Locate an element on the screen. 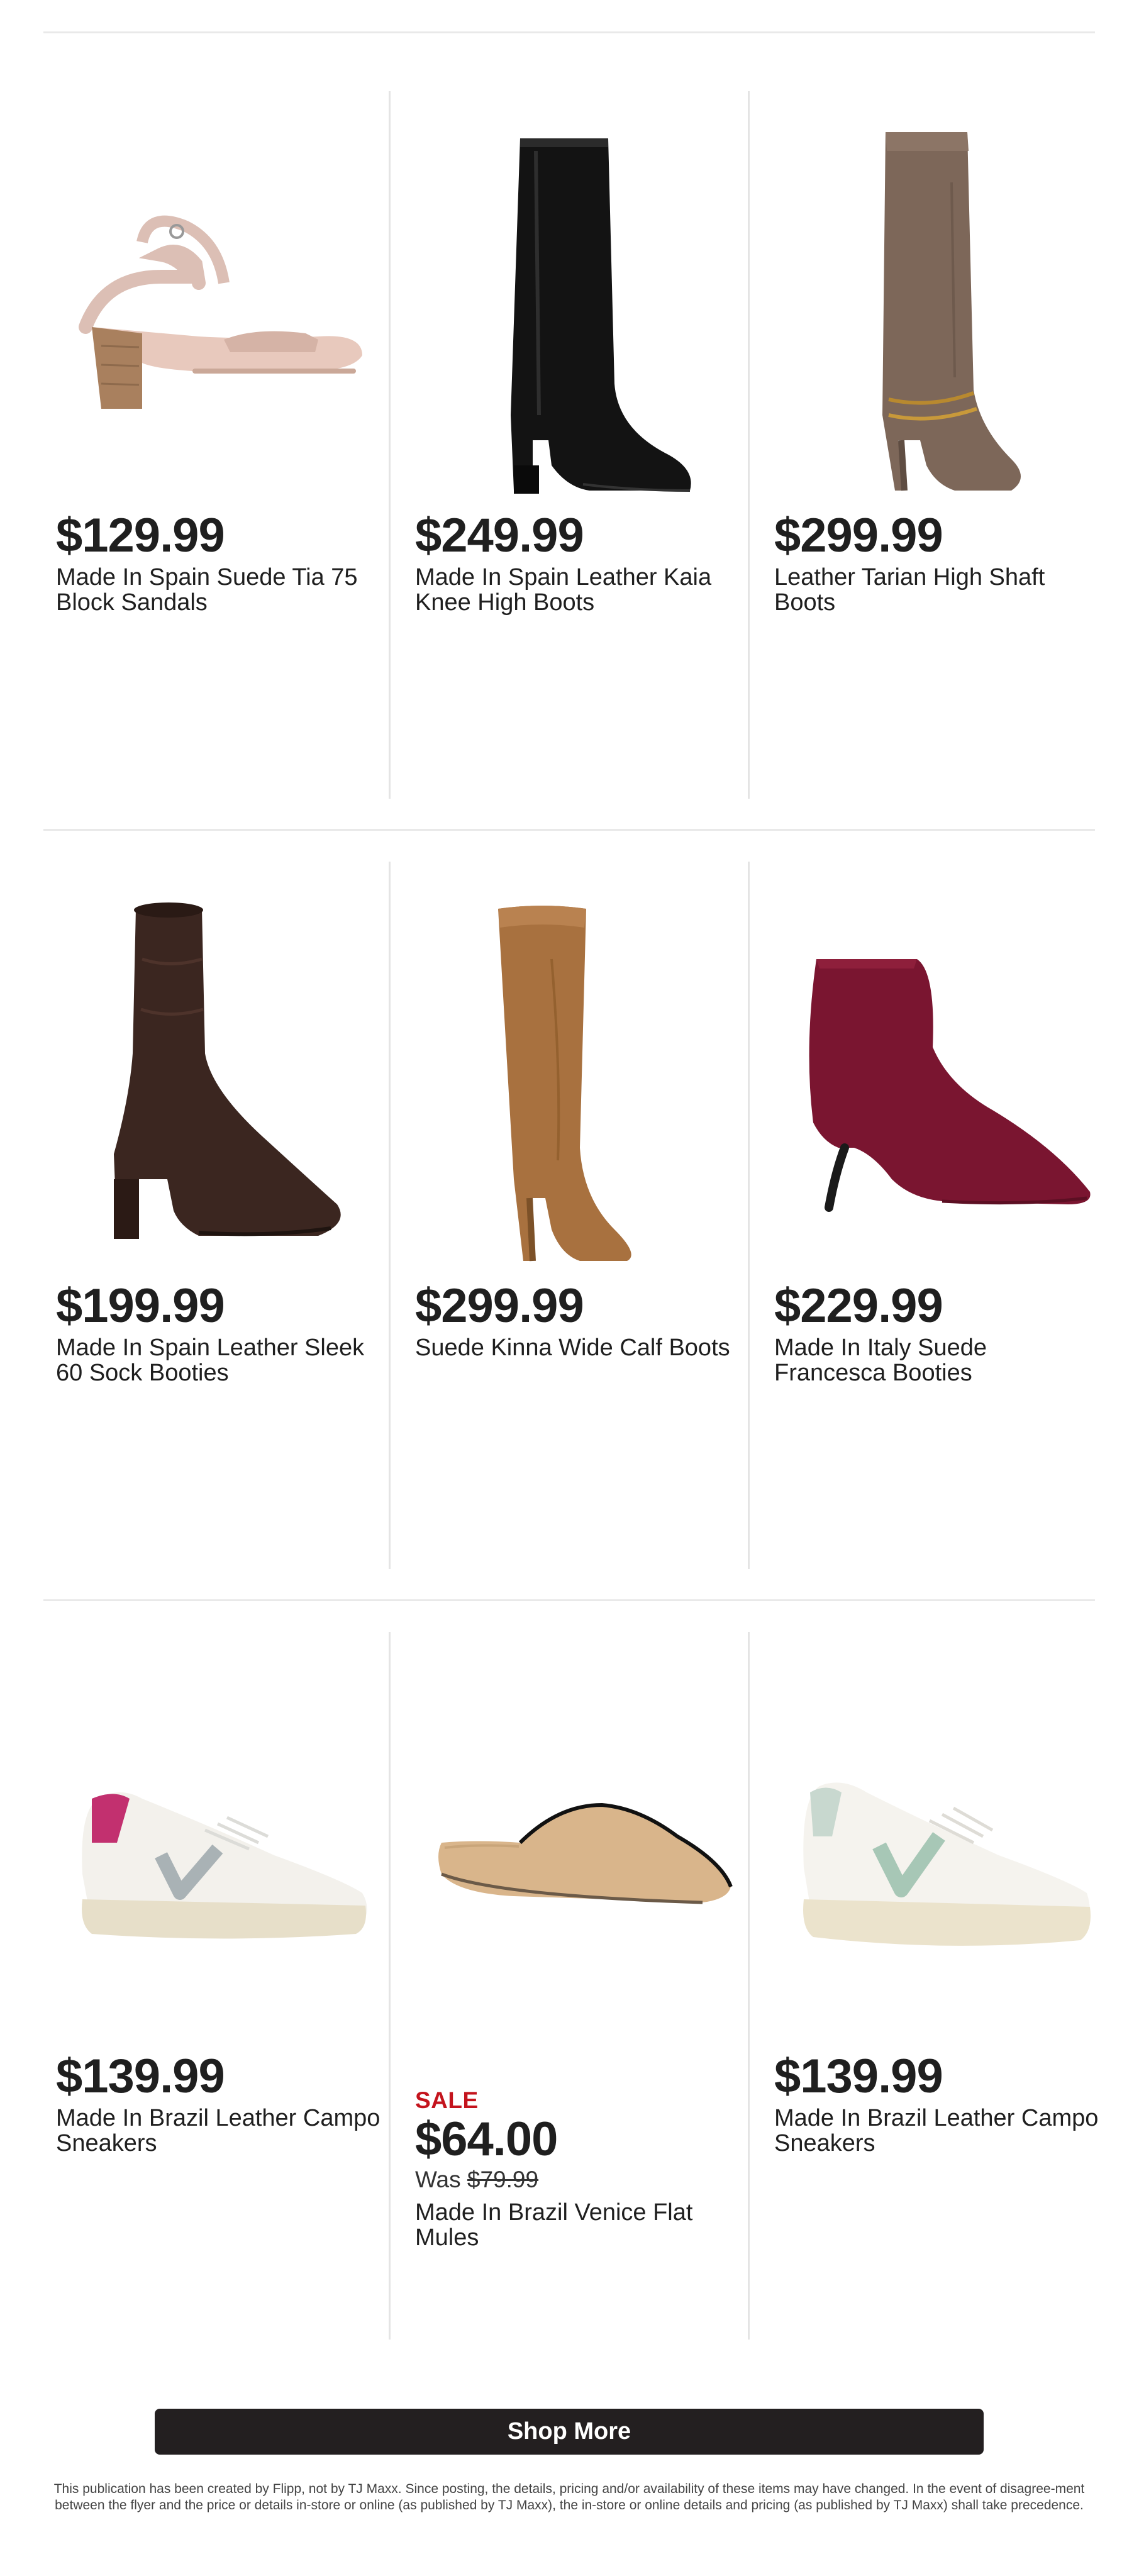 This screenshot has width=1139, height=2576. was-label: Was is located at coordinates (438, 2179).